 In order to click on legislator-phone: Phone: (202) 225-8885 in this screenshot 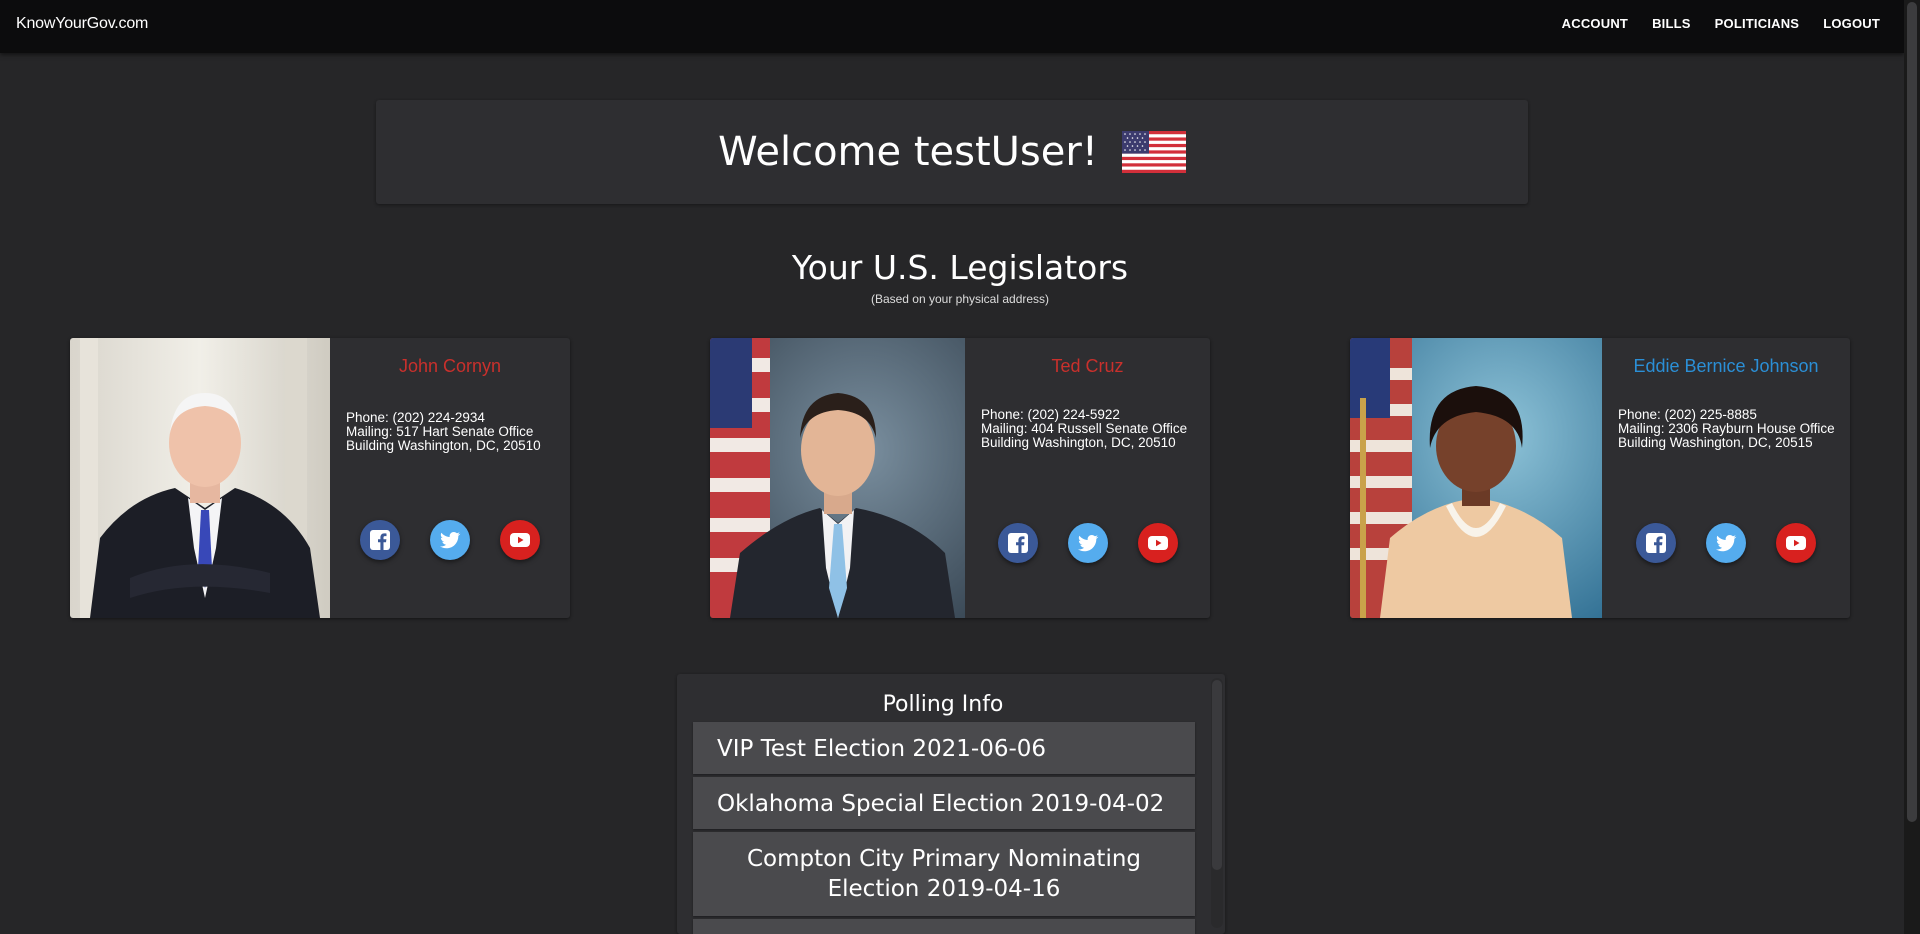, I will do `click(1687, 414)`.